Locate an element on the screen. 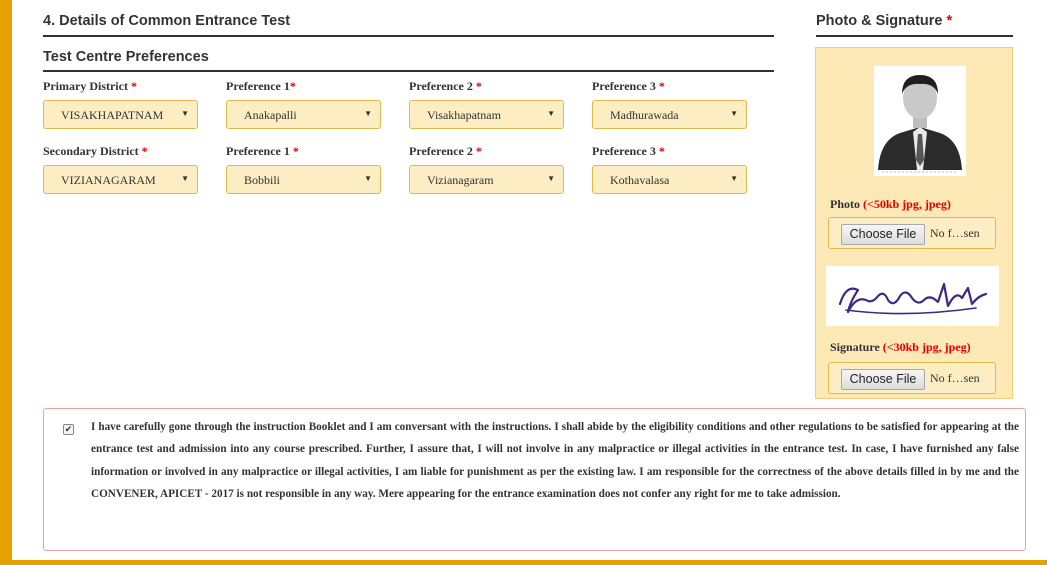 The width and height of the screenshot is (1047, 565). secondary-district-value: VIZIANAGARAM is located at coordinates (108, 180).